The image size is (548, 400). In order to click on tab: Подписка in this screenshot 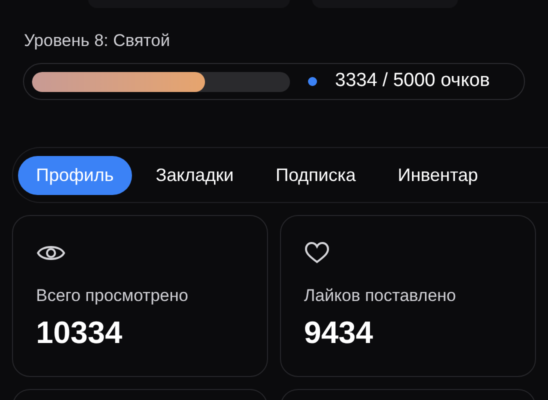, I will do `click(316, 175)`.